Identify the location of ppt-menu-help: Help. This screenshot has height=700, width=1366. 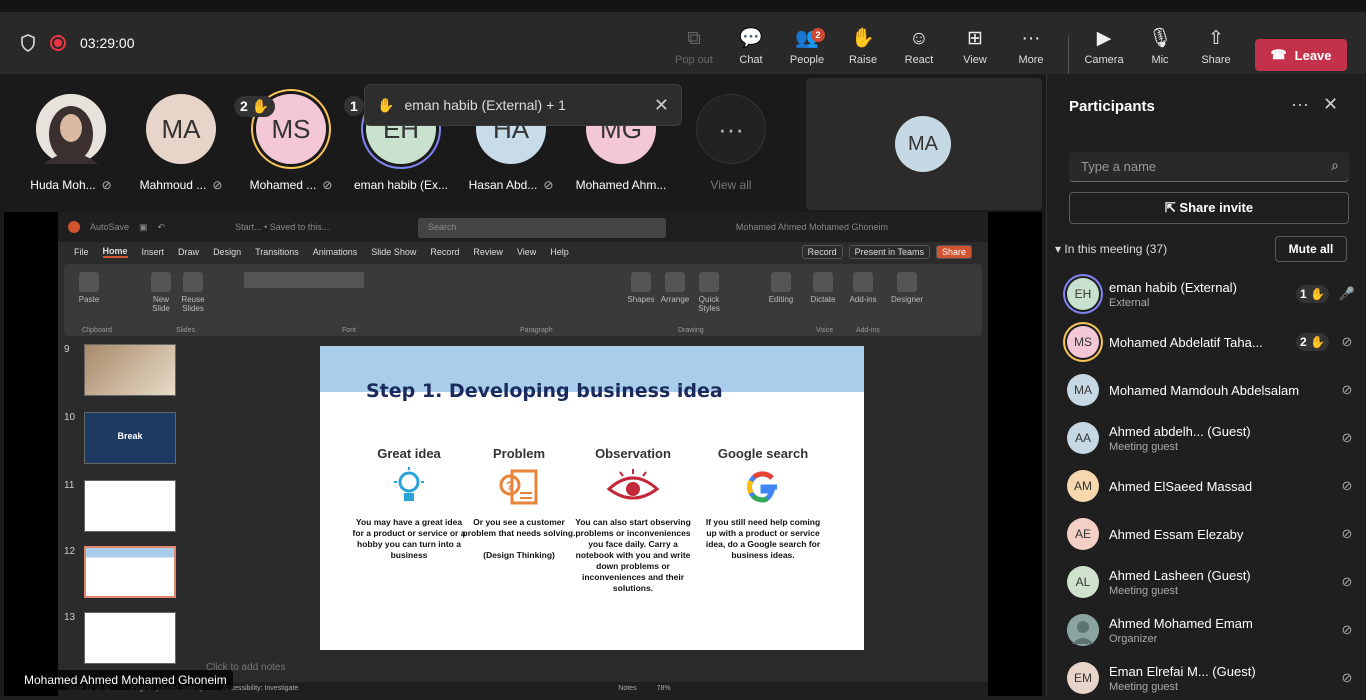
(559, 252).